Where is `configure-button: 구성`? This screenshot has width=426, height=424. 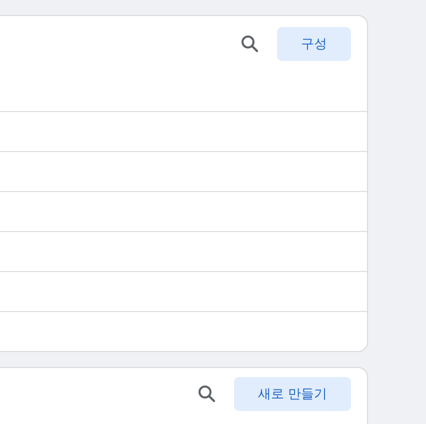 configure-button: 구성 is located at coordinates (314, 44).